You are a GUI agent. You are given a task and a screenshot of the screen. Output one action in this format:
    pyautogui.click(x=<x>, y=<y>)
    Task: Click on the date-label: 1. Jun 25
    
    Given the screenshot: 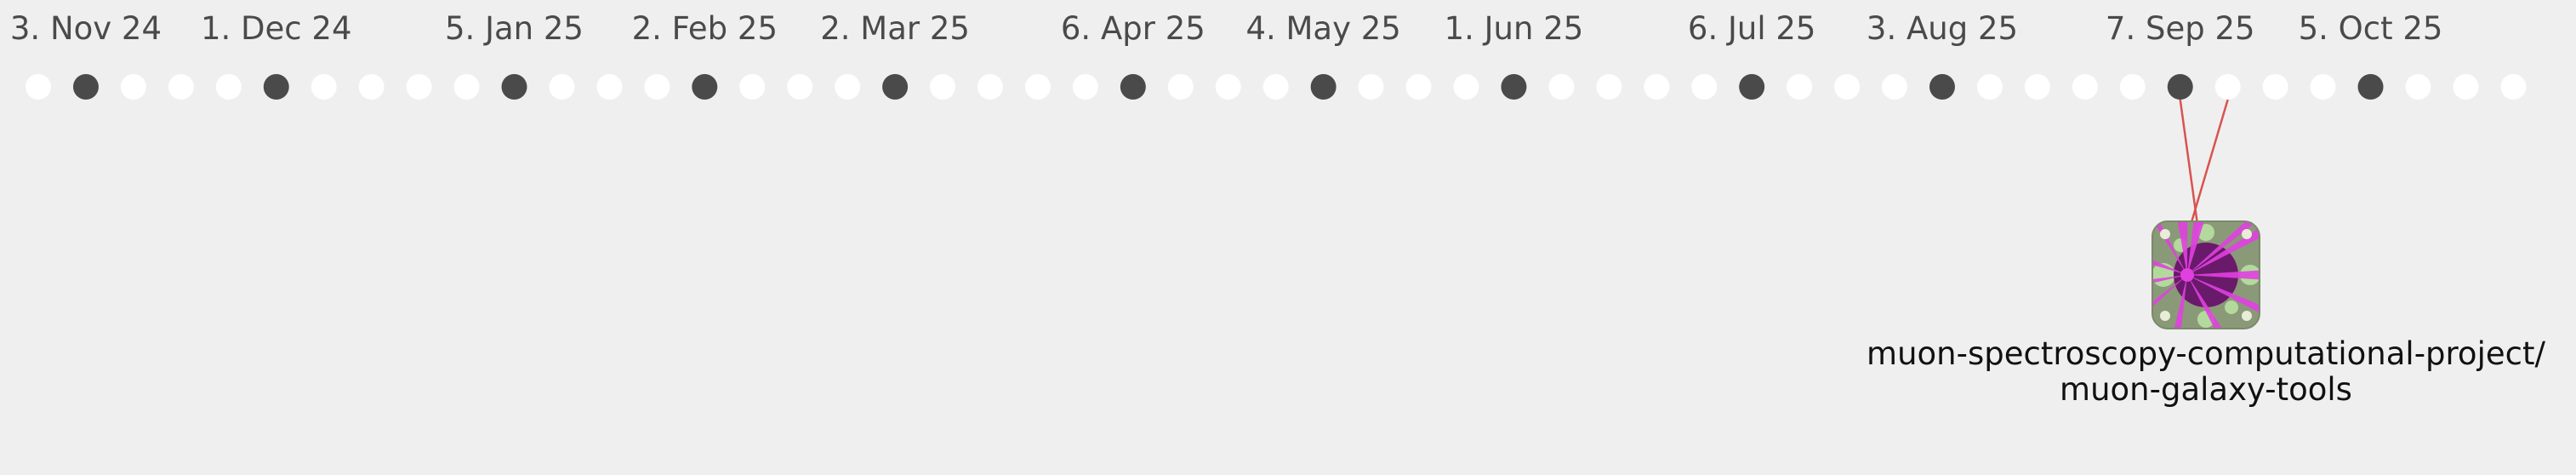 What is the action you would take?
    pyautogui.click(x=1514, y=28)
    